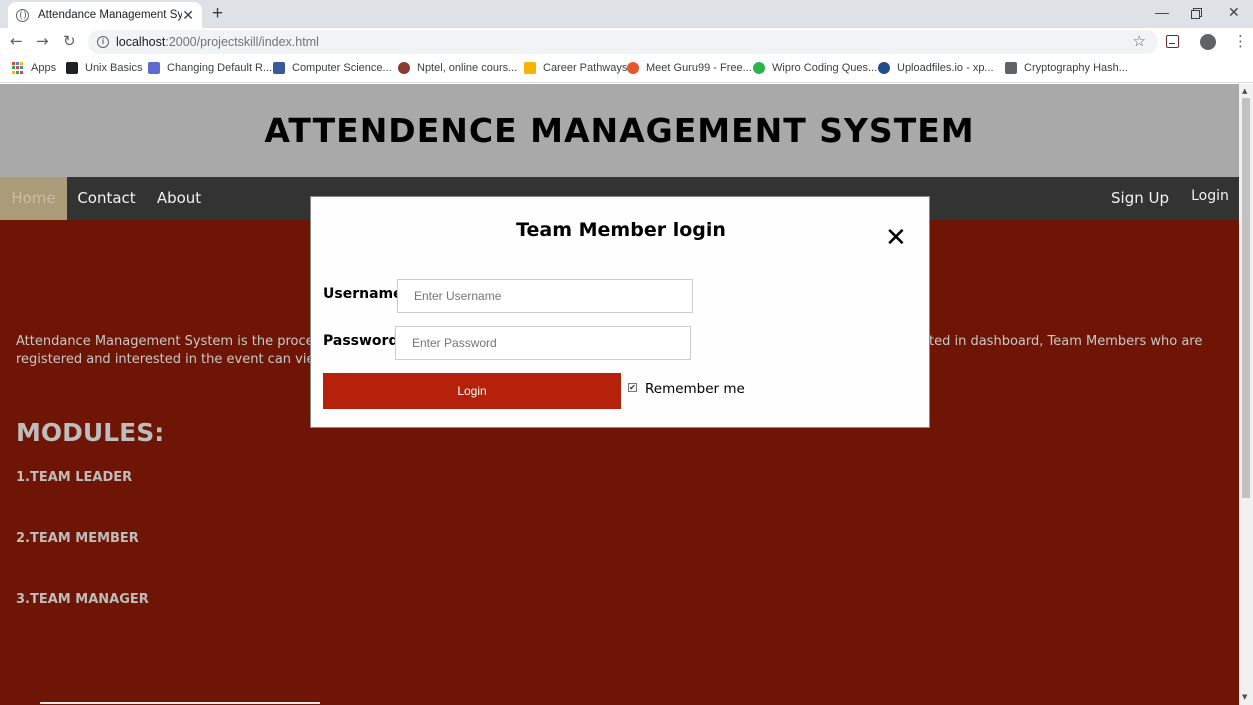  I want to click on nptel-icon, so click(404, 68).